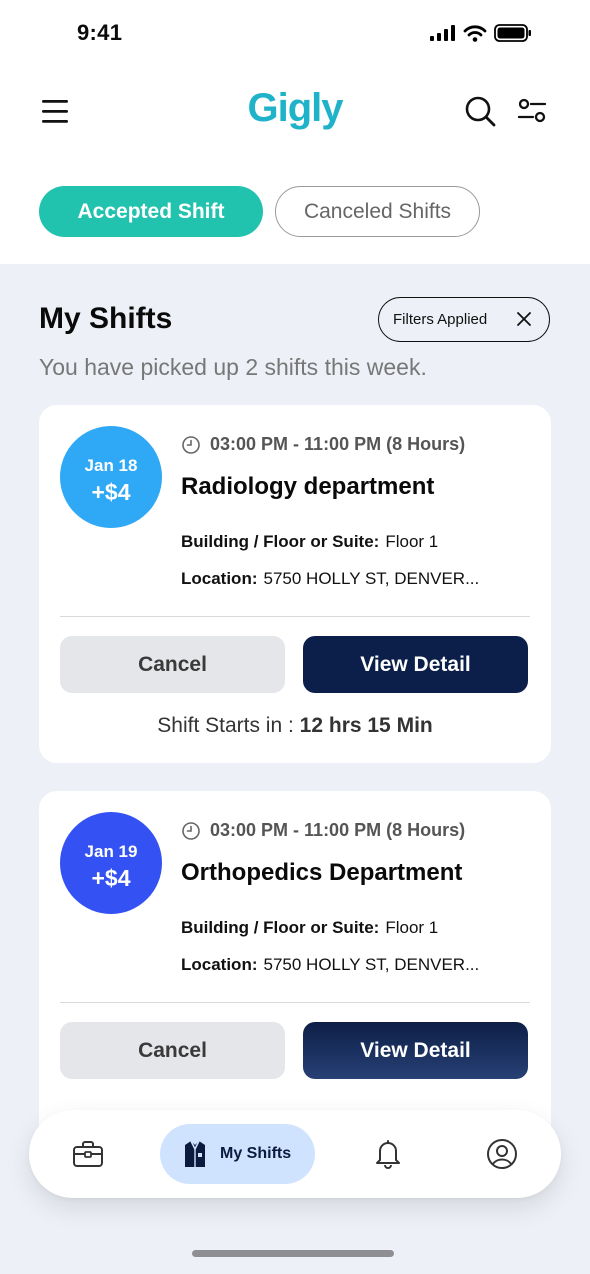 The image size is (590, 1274). What do you see at coordinates (111, 851) in the screenshot?
I see `shift-date: Jan 19` at bounding box center [111, 851].